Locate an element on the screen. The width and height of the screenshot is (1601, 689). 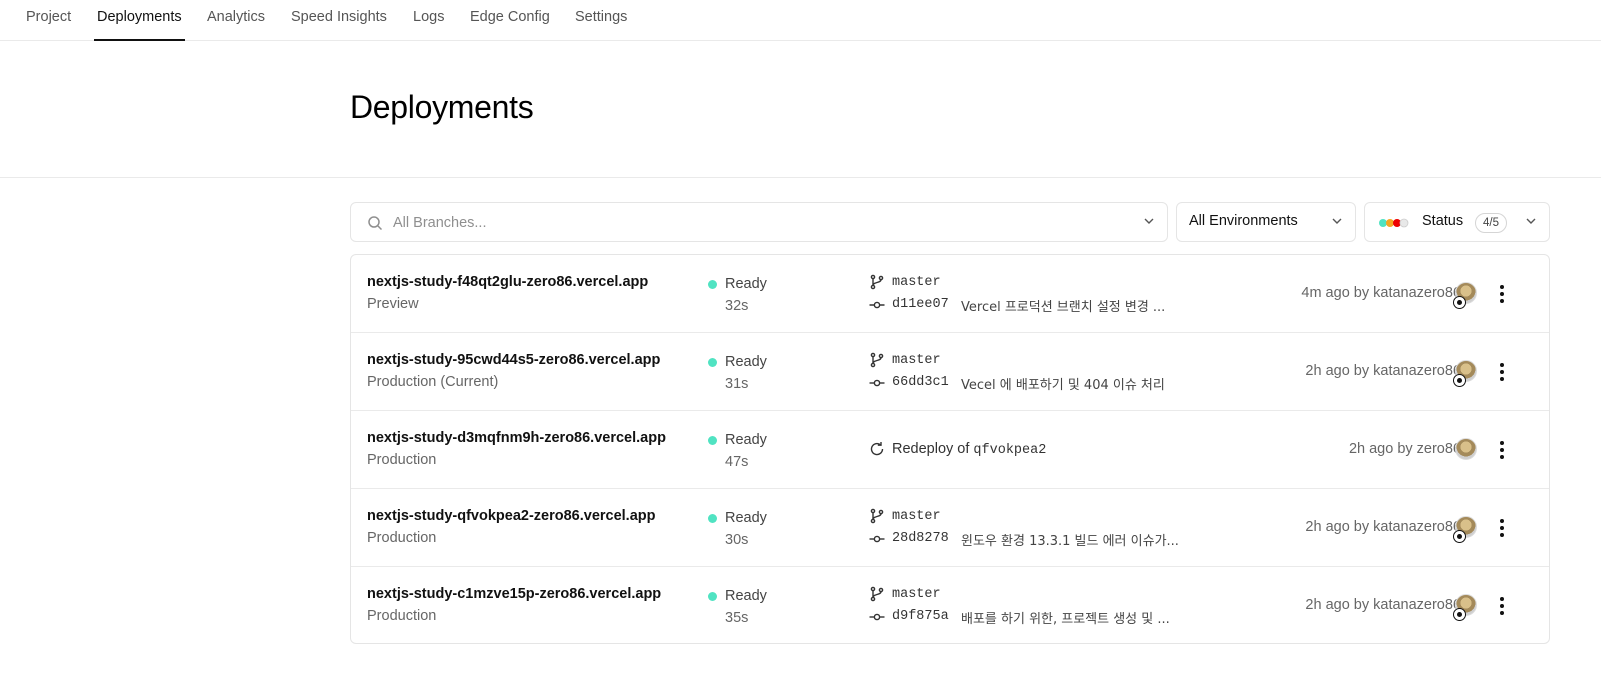
deployment-environment: Preview is located at coordinates (393, 304).